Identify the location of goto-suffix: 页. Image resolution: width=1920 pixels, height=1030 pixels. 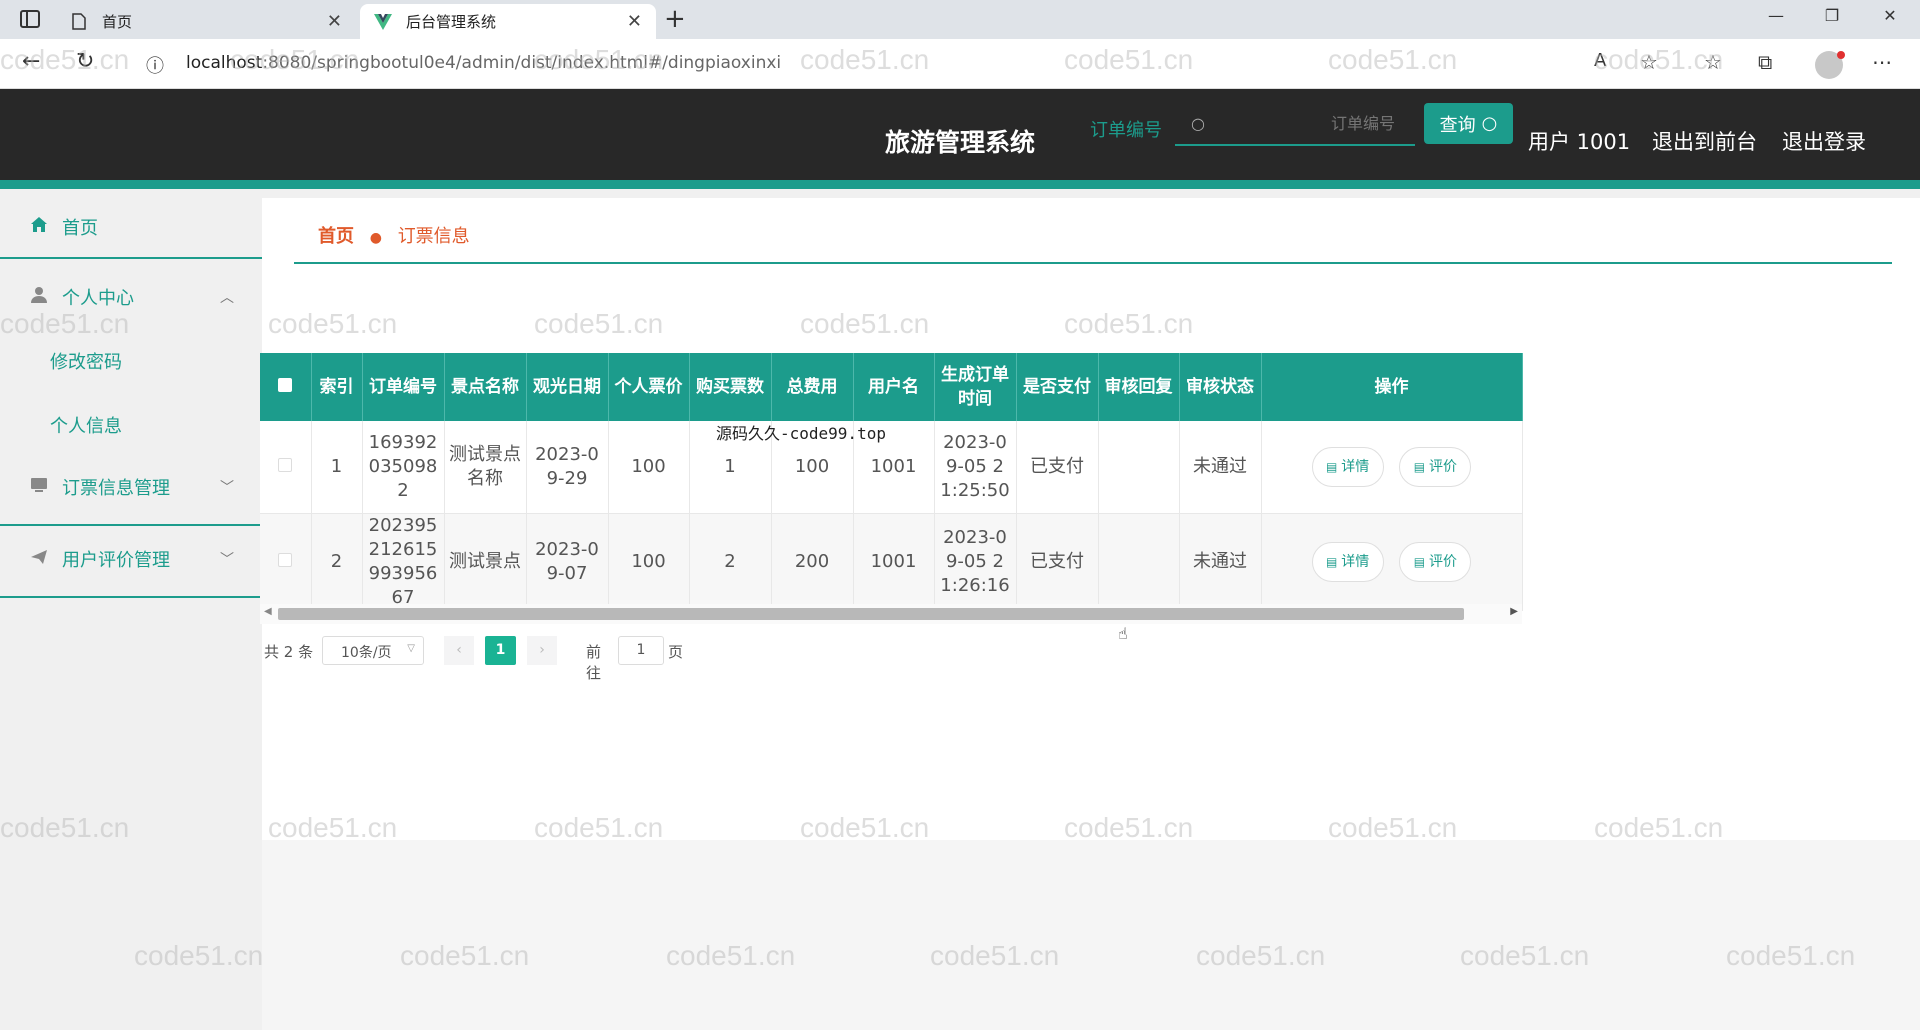
(676, 652).